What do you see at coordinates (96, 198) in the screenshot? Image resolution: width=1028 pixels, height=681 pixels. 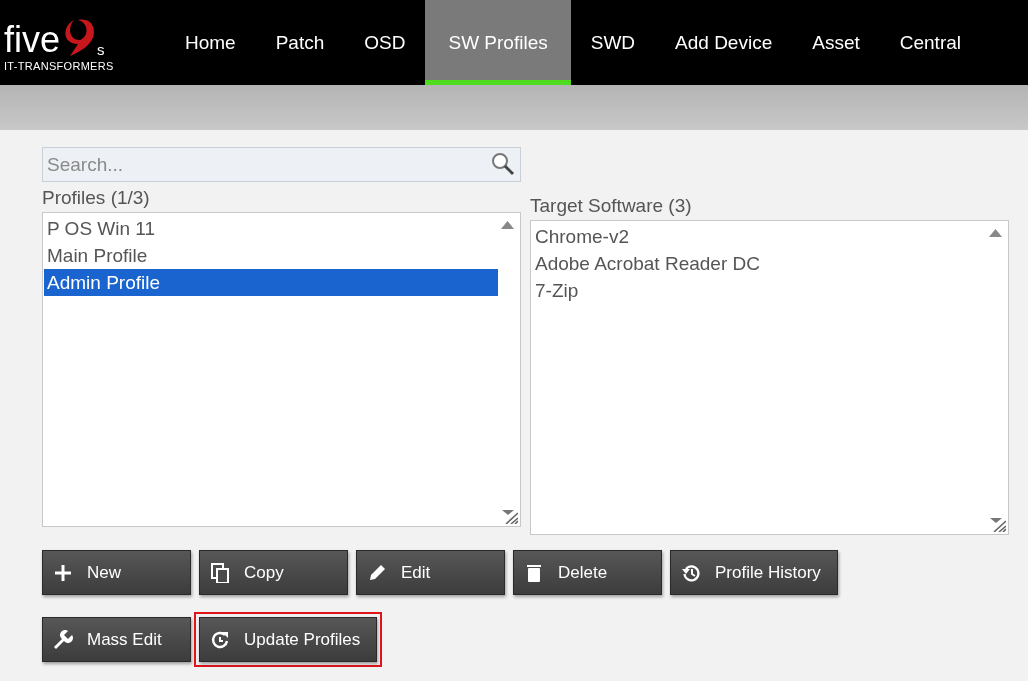 I see `list-title: Profiles (1/3)` at bounding box center [96, 198].